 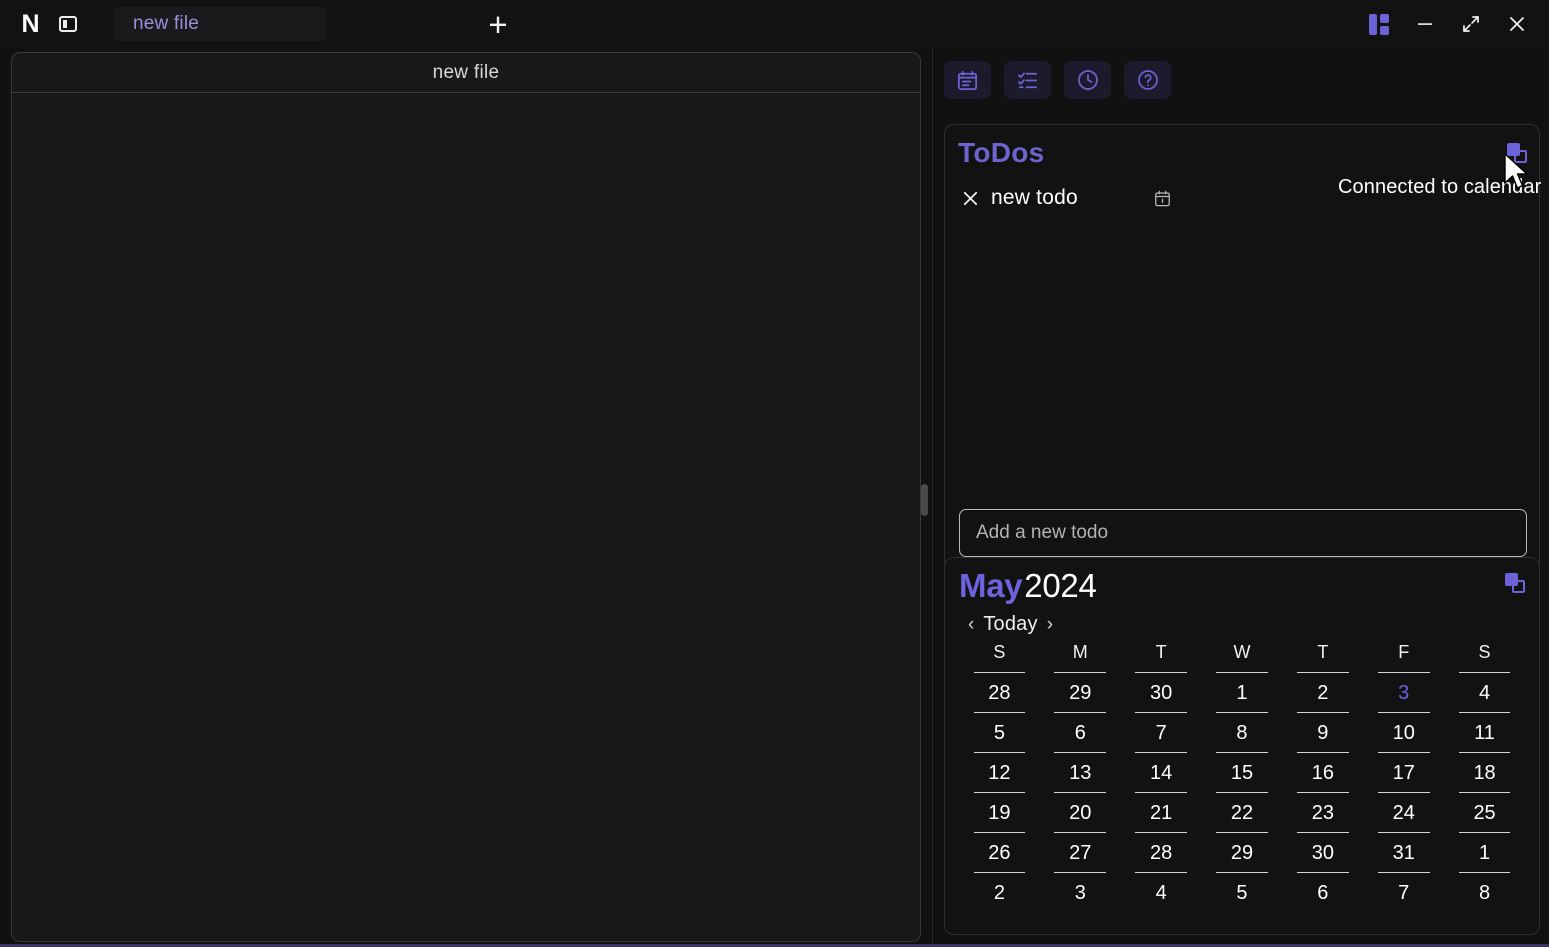 What do you see at coordinates (1403, 657) in the screenshot?
I see `calendar-day-header: F` at bounding box center [1403, 657].